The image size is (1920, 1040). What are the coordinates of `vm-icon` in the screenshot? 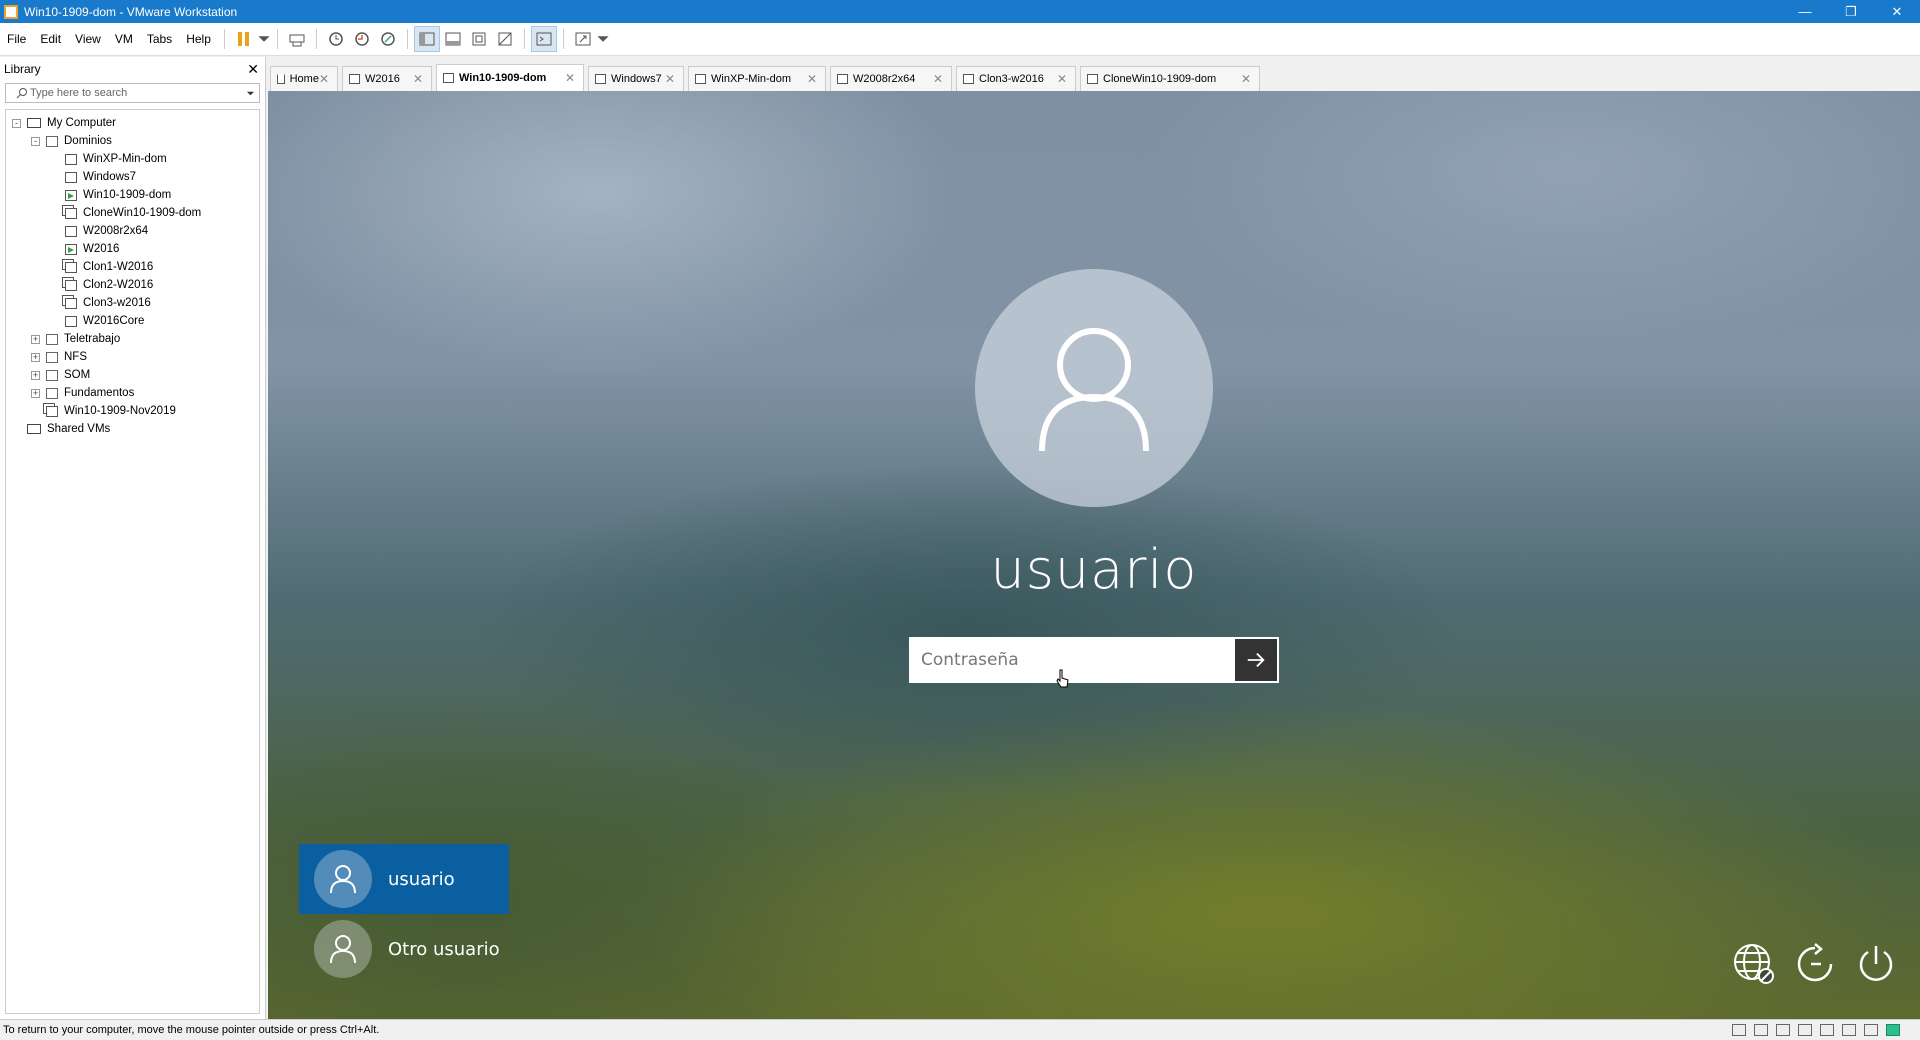 It's located at (600, 79).